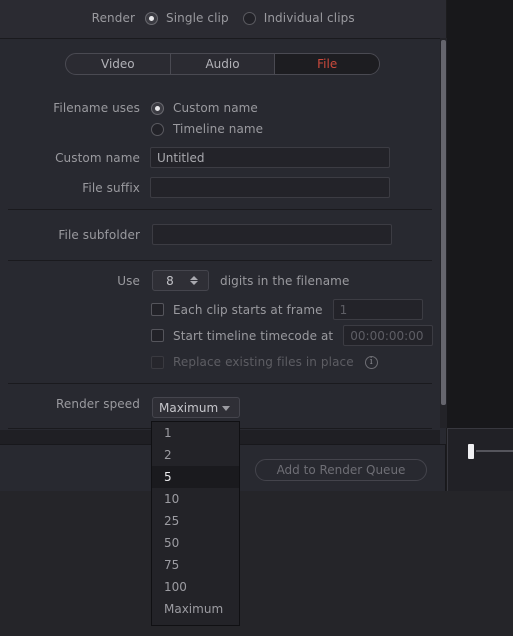 This screenshot has height=636, width=513. I want to click on replace-existing-label: Replace existing files in place, so click(263, 362).